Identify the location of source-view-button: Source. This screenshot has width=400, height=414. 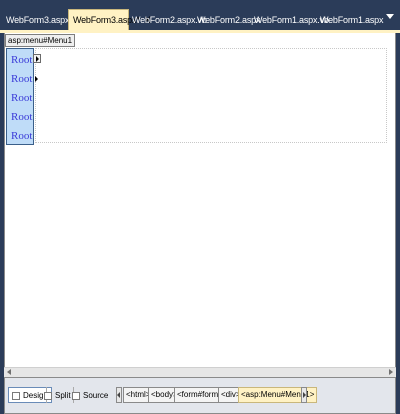
(90, 395).